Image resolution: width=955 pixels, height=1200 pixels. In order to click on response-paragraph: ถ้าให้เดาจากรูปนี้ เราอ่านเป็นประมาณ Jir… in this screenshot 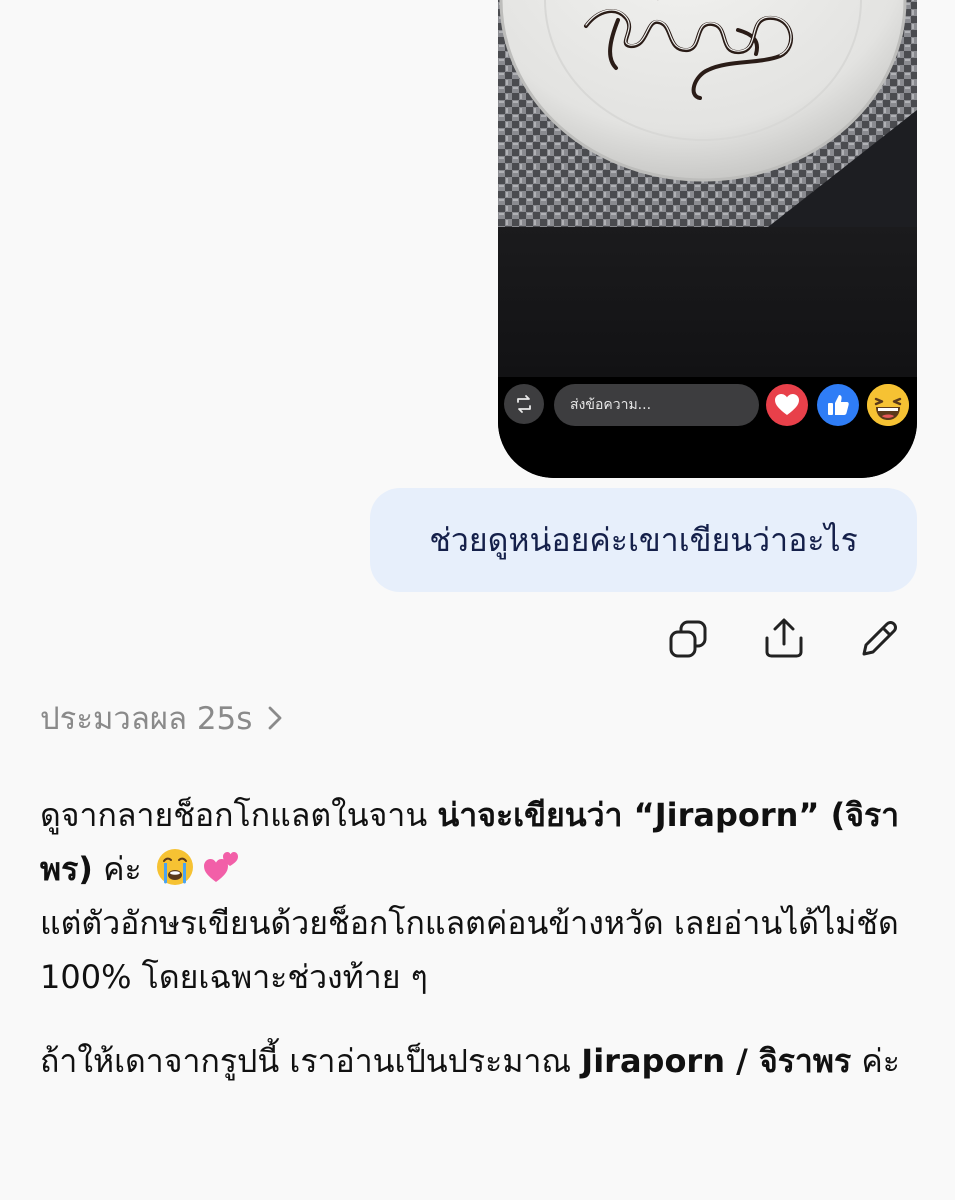, I will do `click(480, 1061)`.